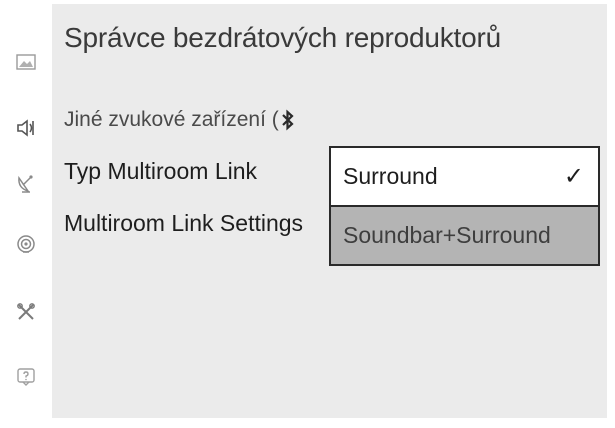  What do you see at coordinates (183, 223) in the screenshot?
I see `multiroom-link-settings-item: Multiroom Link Settings` at bounding box center [183, 223].